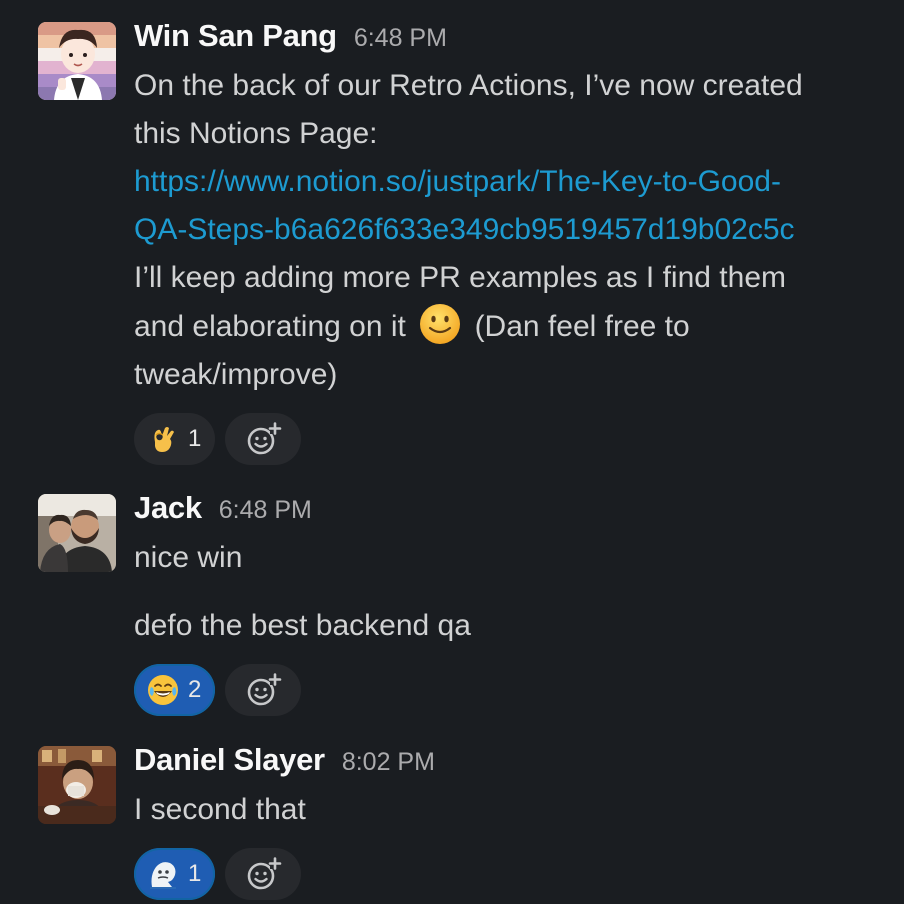 The width and height of the screenshot is (904, 904). I want to click on text-line: defo the best backend qa, so click(302, 625).